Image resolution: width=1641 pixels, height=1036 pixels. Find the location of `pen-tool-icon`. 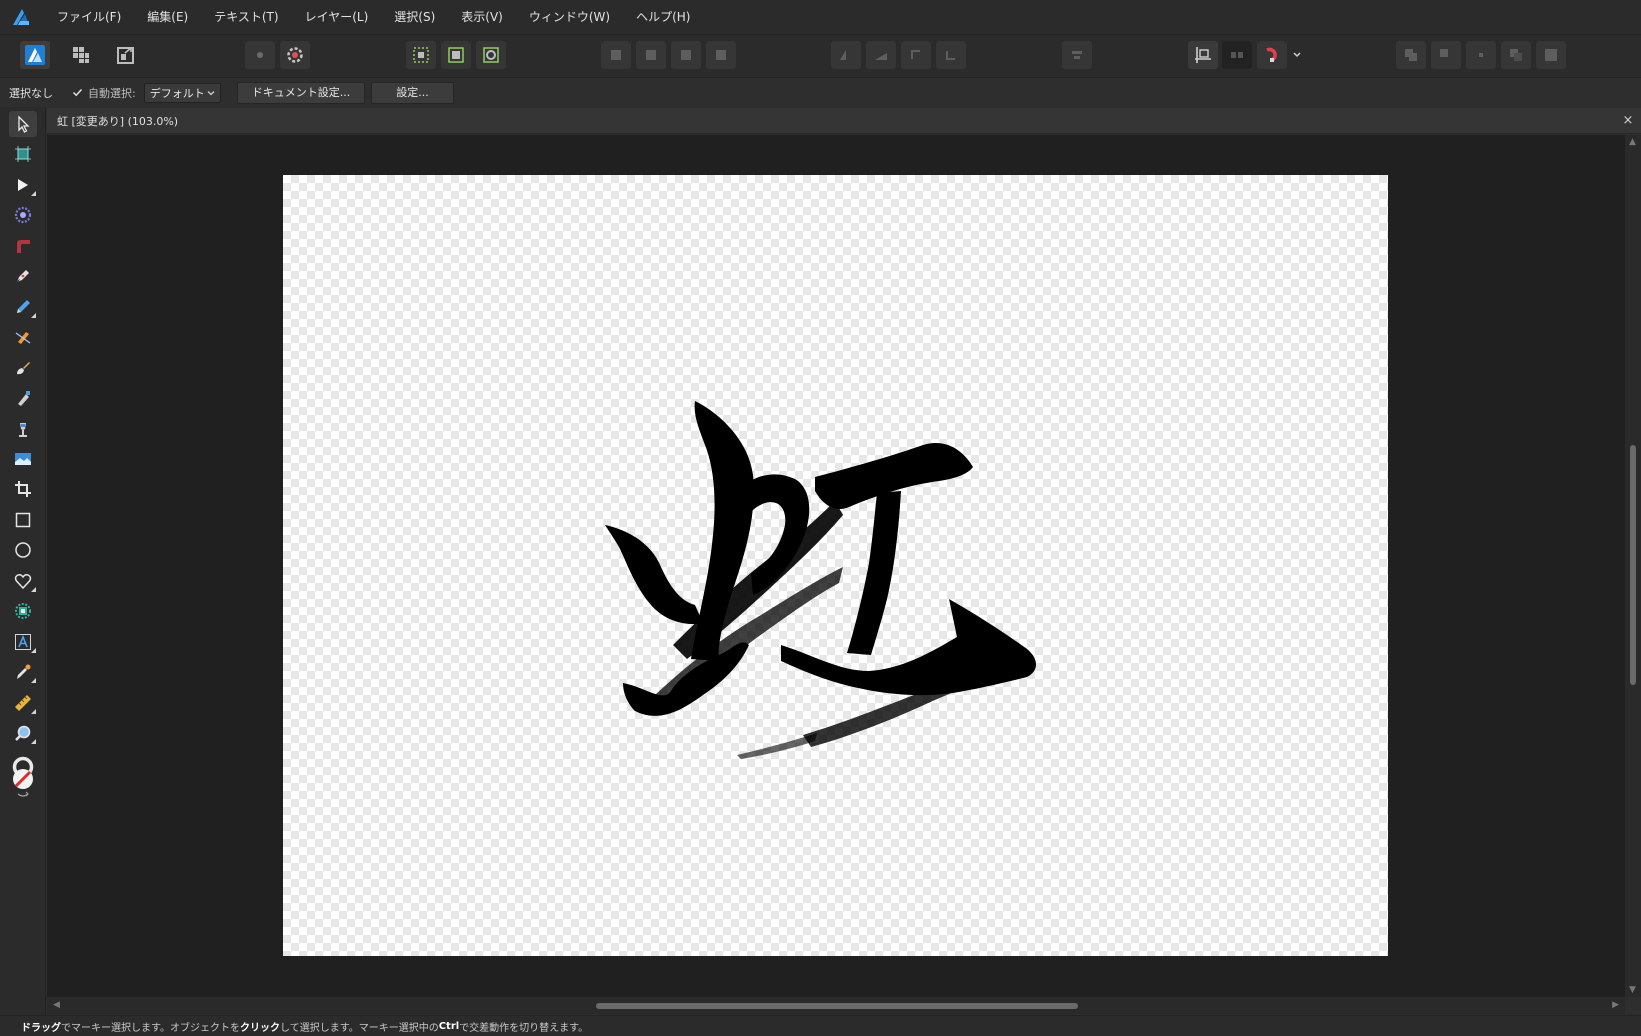

pen-tool-icon is located at coordinates (23, 276).